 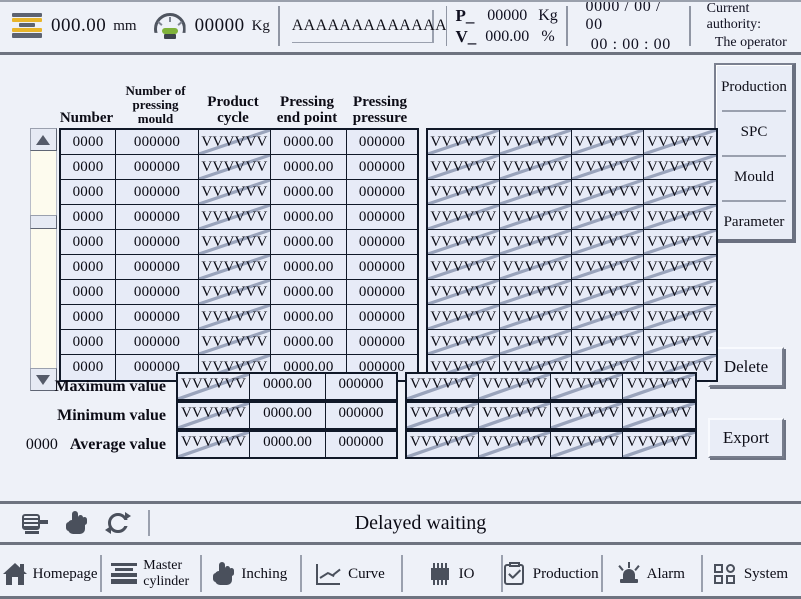 What do you see at coordinates (750, 573) in the screenshot?
I see `nav-system: System` at bounding box center [750, 573].